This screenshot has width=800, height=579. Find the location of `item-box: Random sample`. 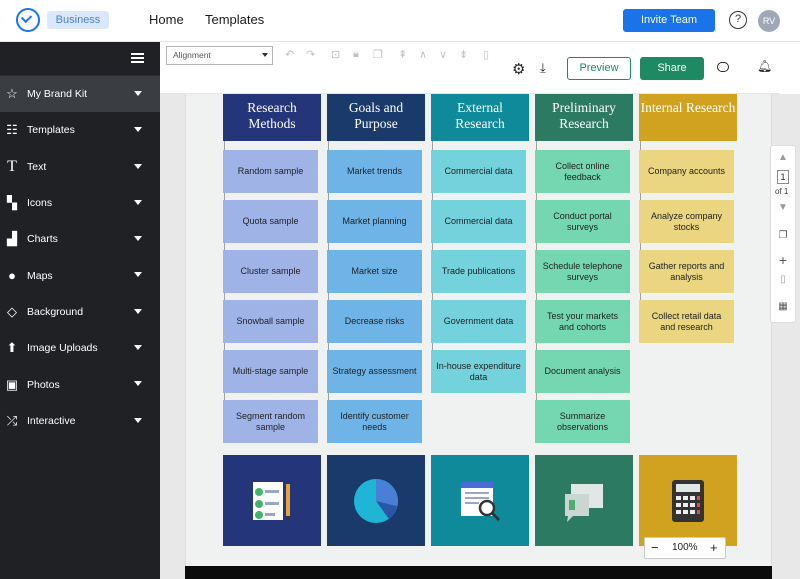

item-box: Random sample is located at coordinates (270, 171).